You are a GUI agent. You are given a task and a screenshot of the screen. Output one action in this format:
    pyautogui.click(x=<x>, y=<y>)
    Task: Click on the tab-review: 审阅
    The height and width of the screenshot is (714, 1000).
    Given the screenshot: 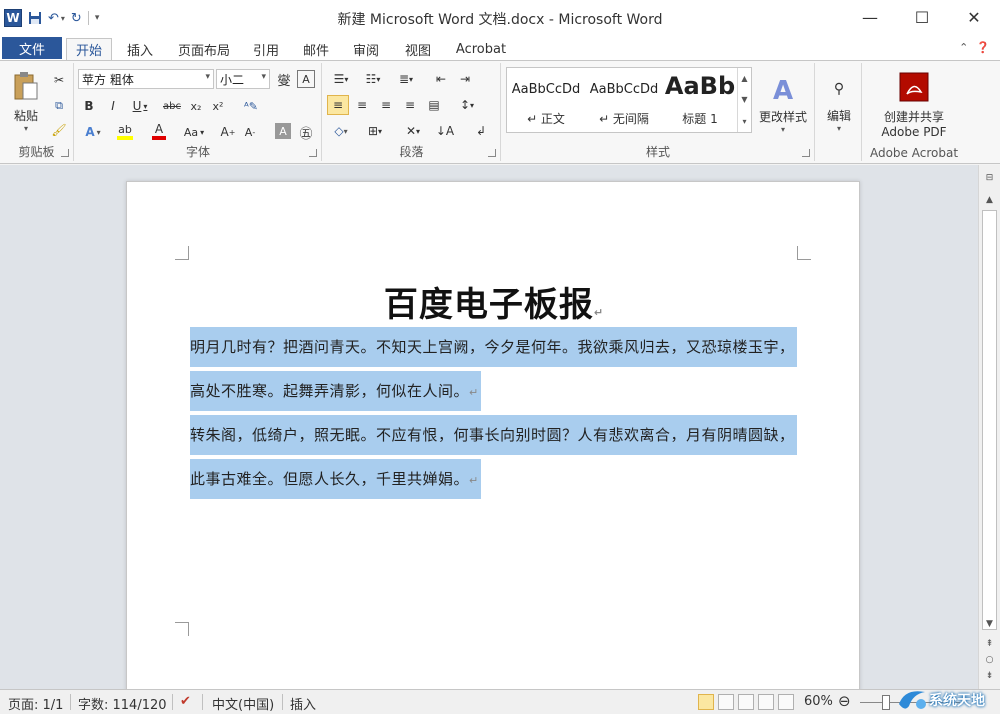 What is the action you would take?
    pyautogui.click(x=366, y=49)
    